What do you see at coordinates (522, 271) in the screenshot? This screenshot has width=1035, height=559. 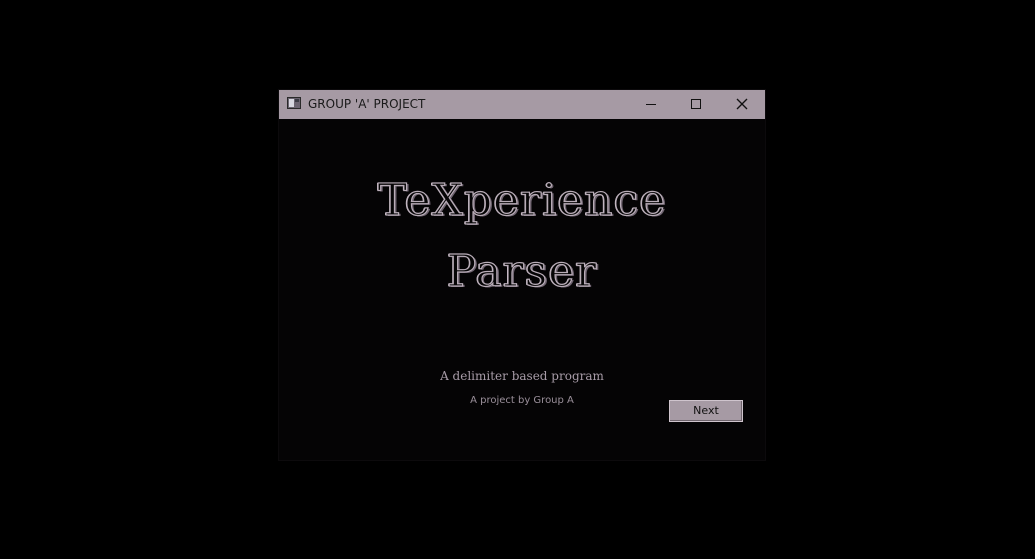 I see `app-title-line-2: Parser` at bounding box center [522, 271].